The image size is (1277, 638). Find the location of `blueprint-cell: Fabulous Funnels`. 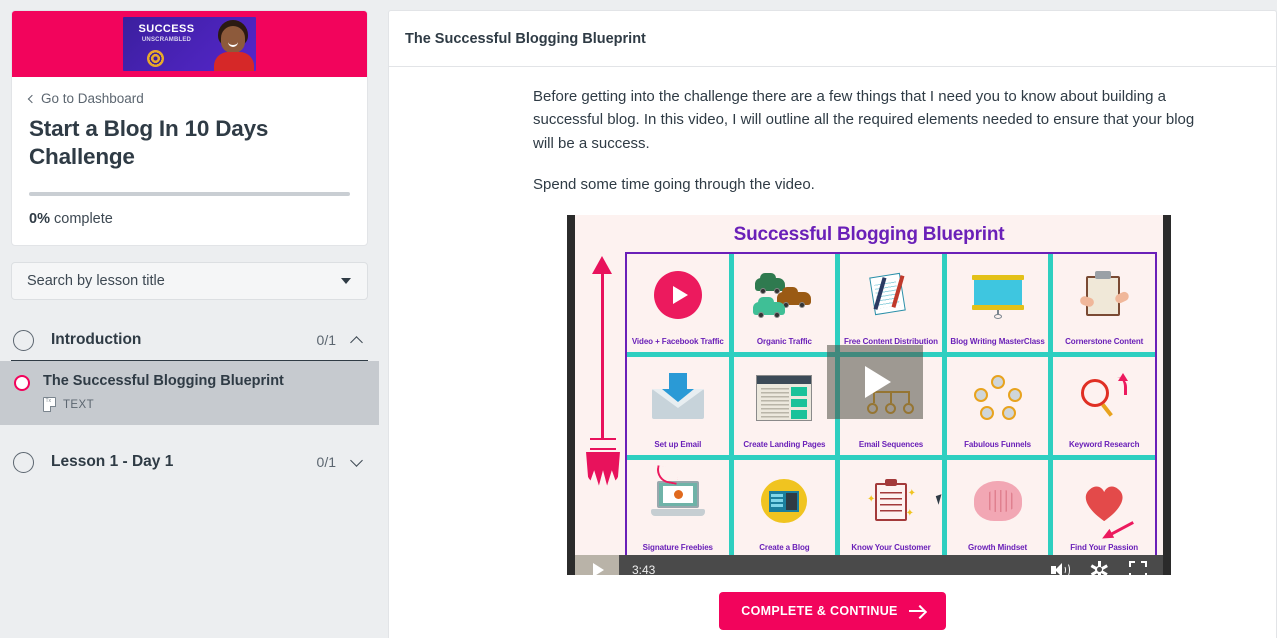

blueprint-cell: Fabulous Funnels is located at coordinates (997, 405).